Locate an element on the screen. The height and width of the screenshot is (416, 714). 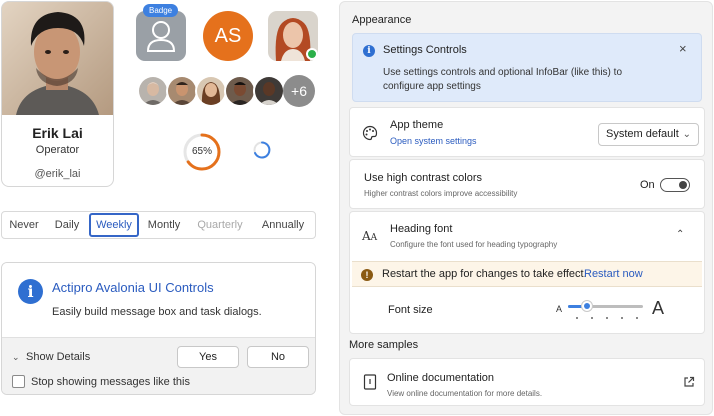
segment-annually: Annually is located at coordinates (283, 225).